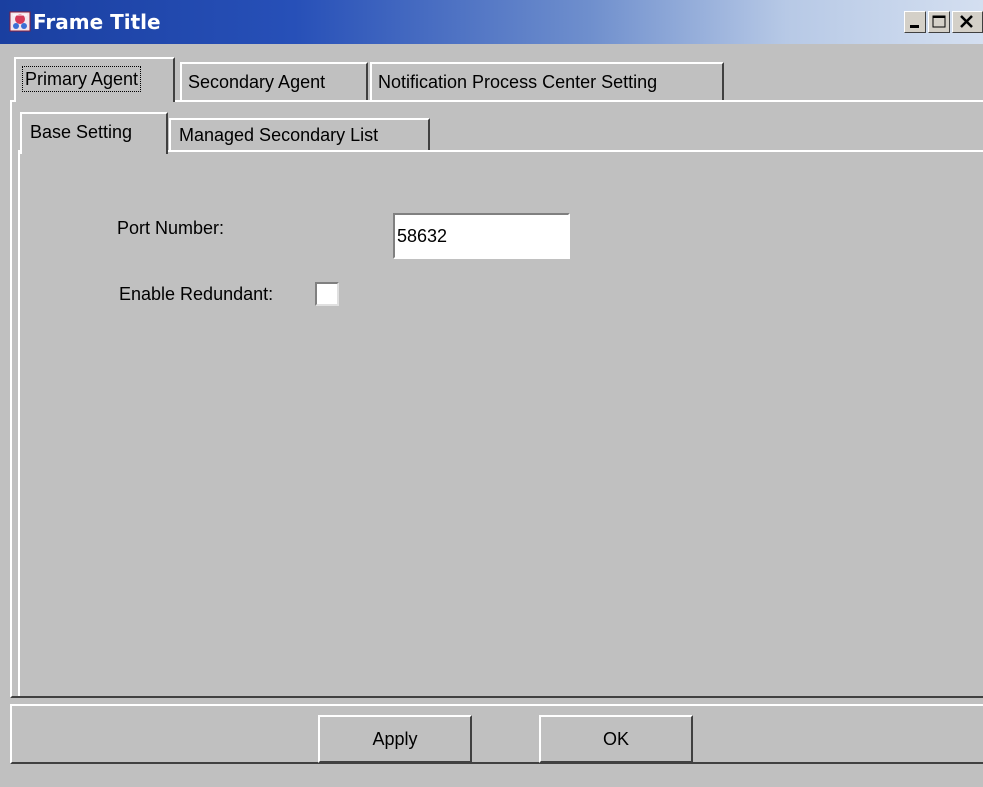 The image size is (983, 787). I want to click on tab-primary-agent: Primary Agent, so click(94, 79).